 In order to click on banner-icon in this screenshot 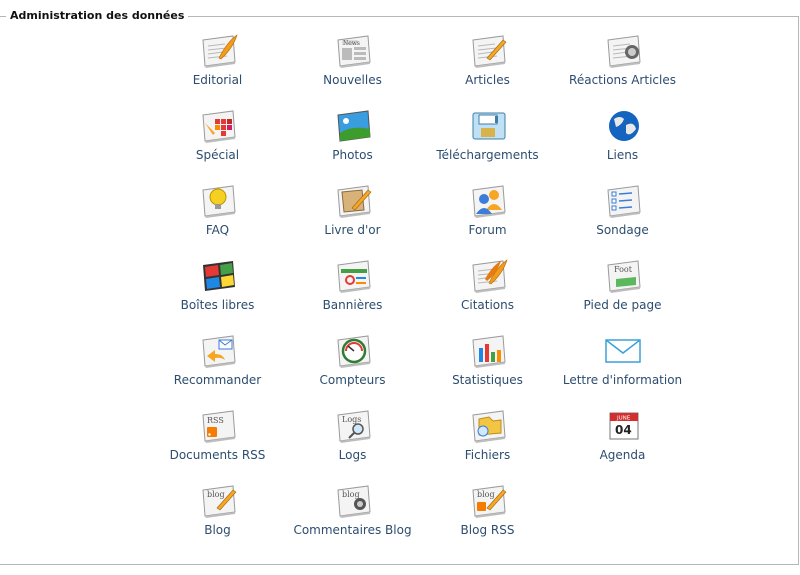, I will do `click(353, 276)`.